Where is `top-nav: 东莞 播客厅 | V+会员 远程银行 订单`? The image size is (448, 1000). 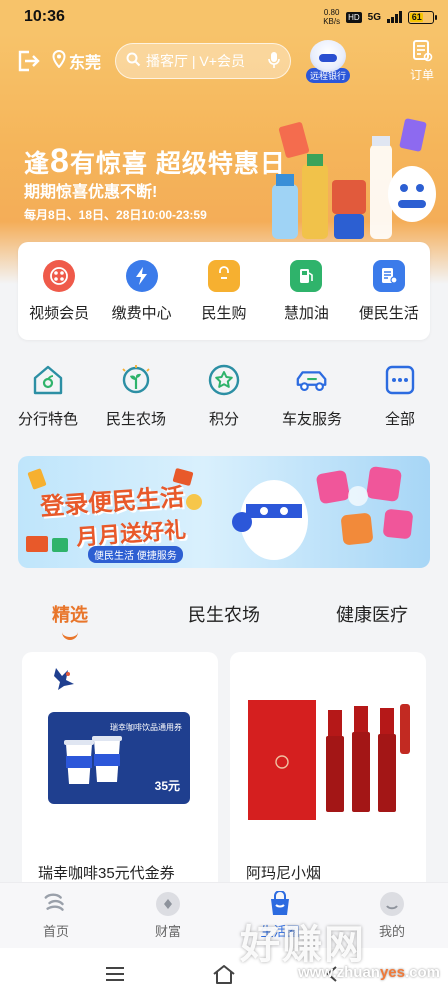
top-nav: 东莞 播客厅 | V+会员 远程银行 订单 is located at coordinates (224, 61).